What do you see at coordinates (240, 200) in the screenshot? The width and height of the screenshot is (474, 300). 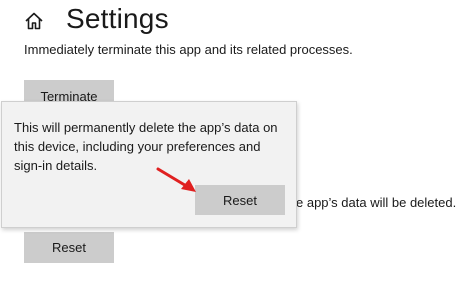 I see `confirm-reset-button: Reset` at bounding box center [240, 200].